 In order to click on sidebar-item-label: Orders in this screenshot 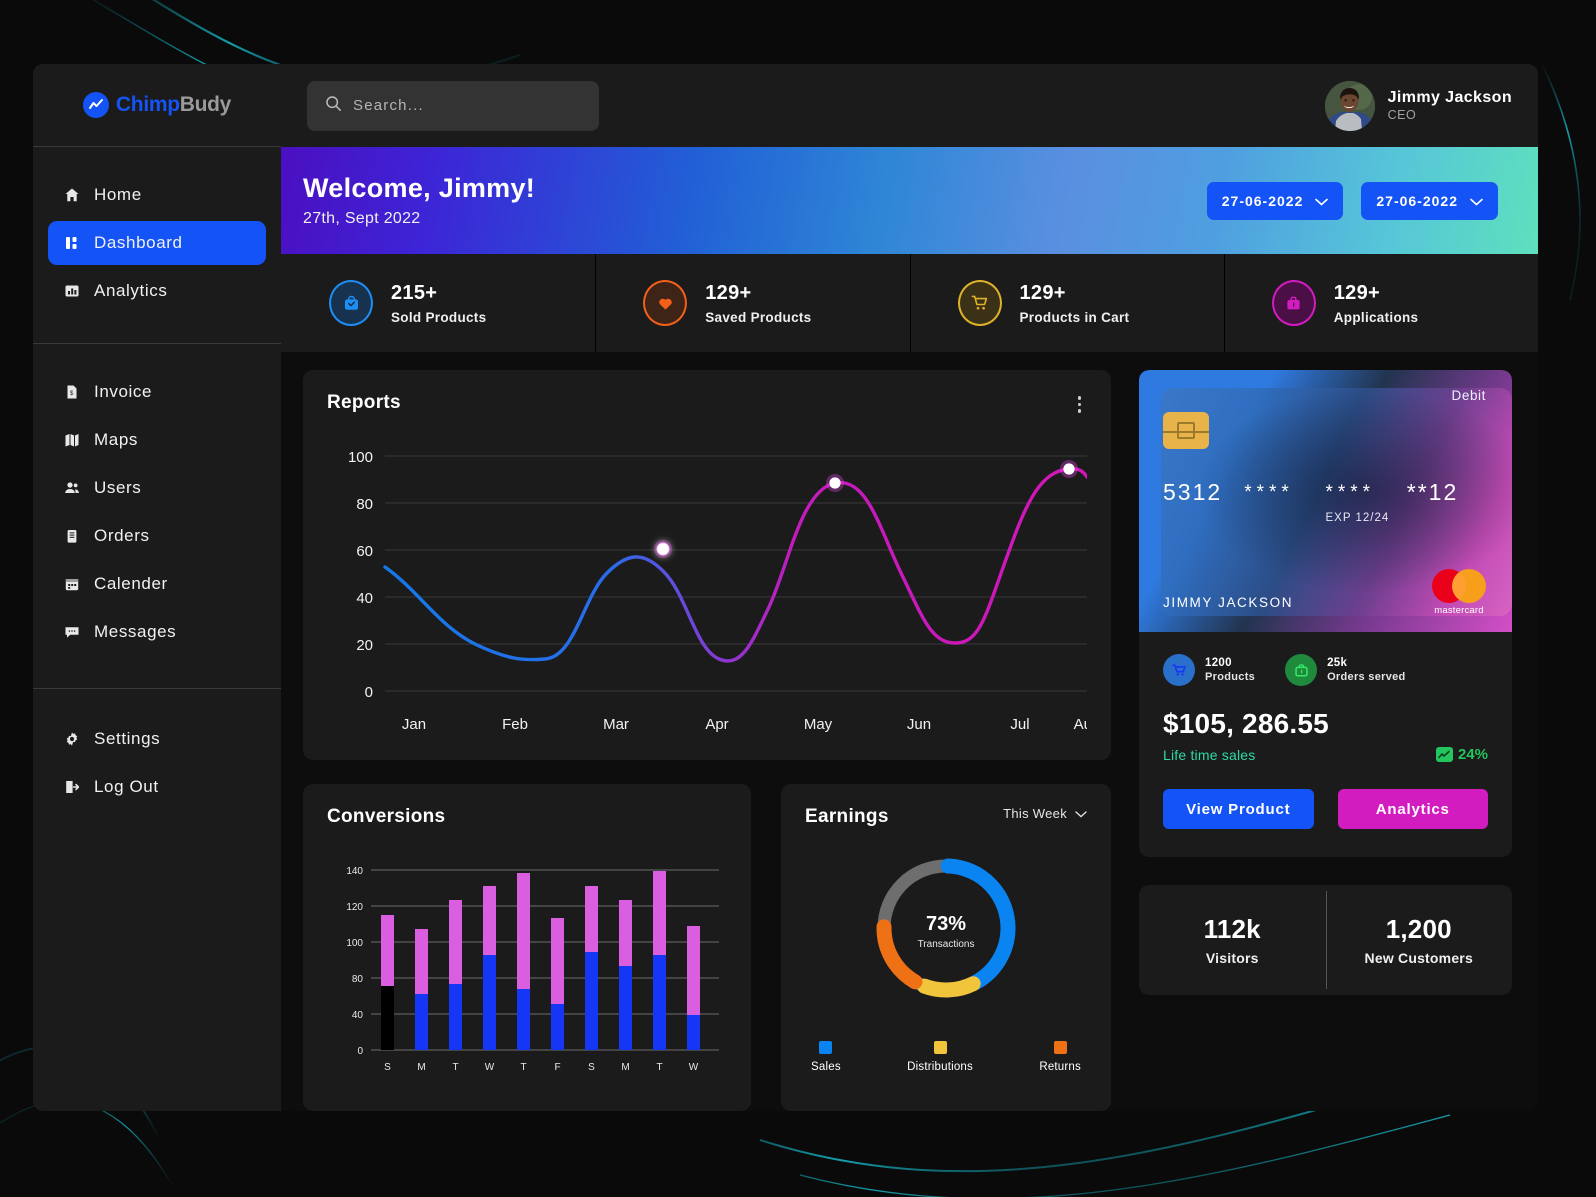, I will do `click(122, 535)`.